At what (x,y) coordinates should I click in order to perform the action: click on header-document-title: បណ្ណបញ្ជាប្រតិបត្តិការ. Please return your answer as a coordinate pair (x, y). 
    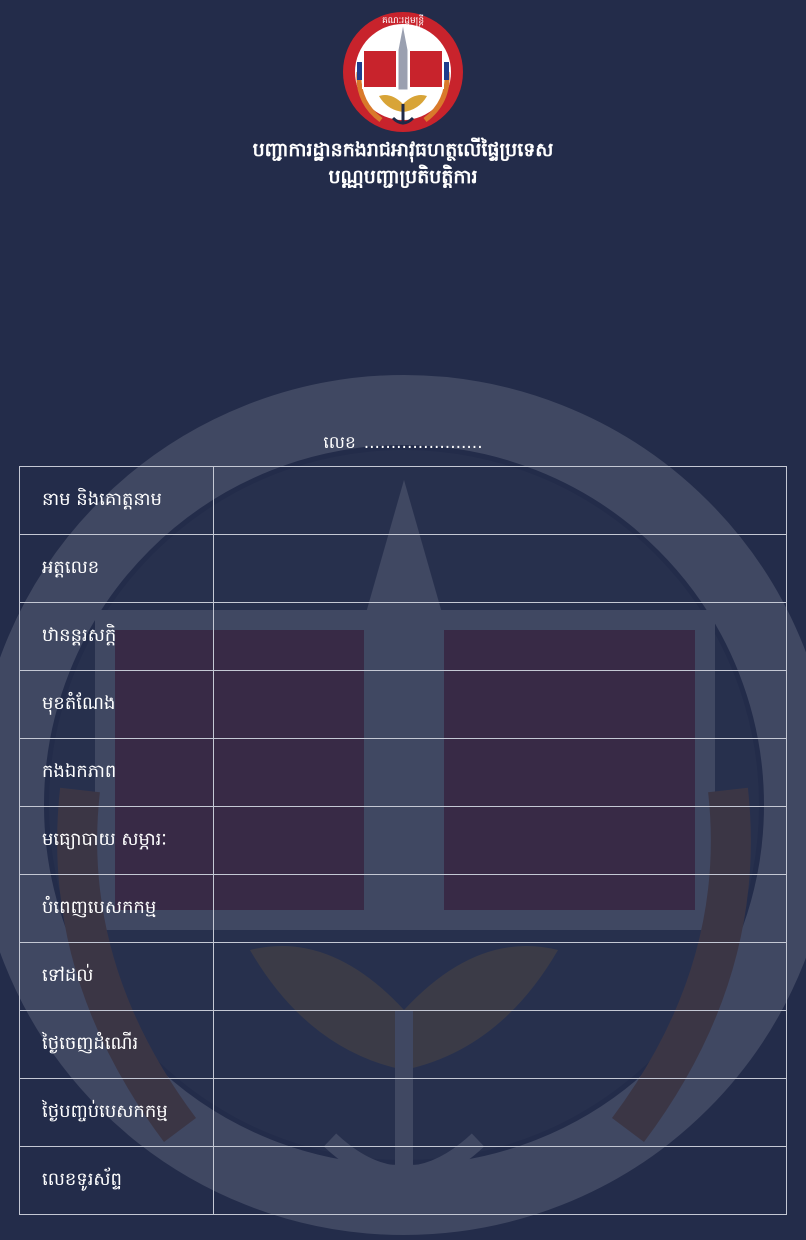
    Looking at the image, I should click on (403, 177).